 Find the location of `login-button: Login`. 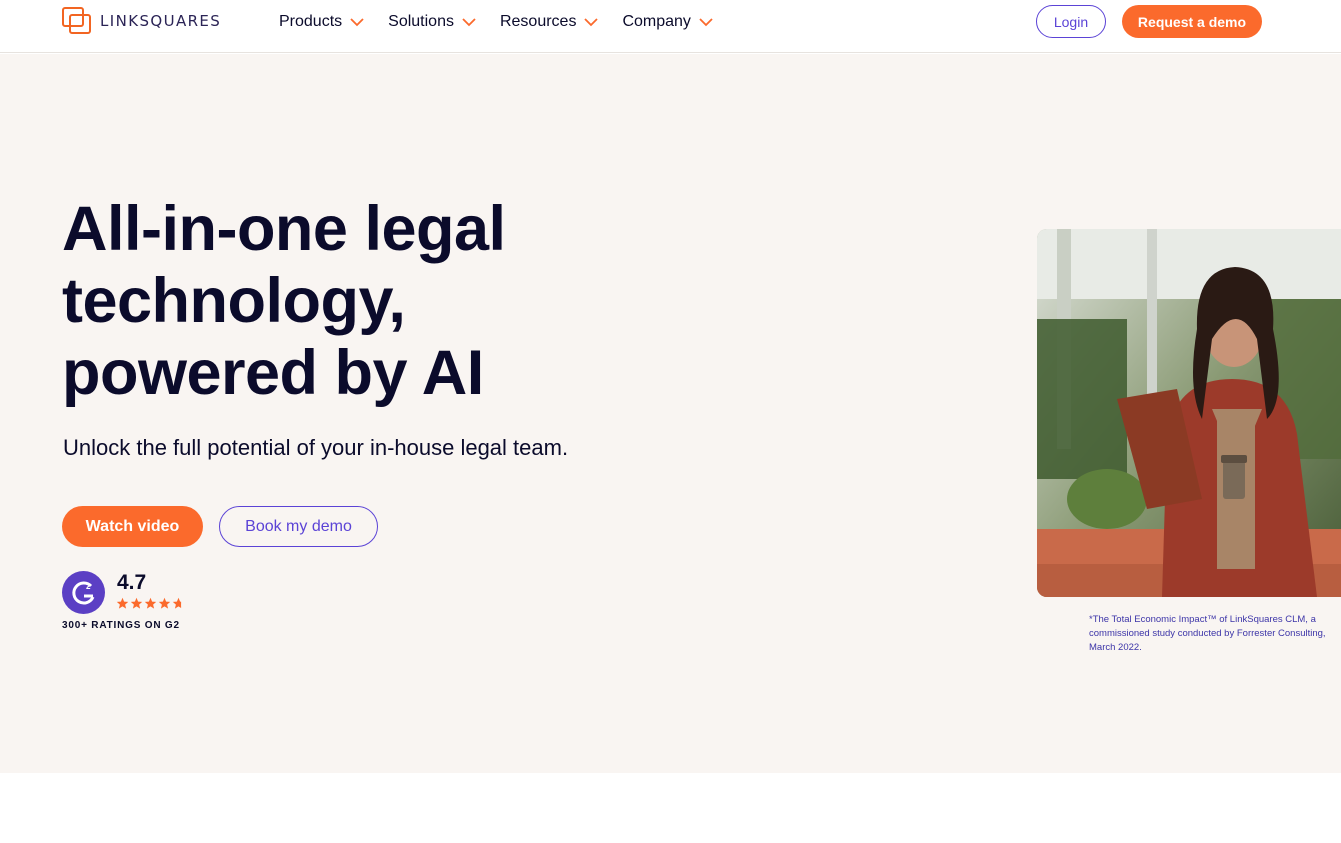

login-button: Login is located at coordinates (1071, 21).